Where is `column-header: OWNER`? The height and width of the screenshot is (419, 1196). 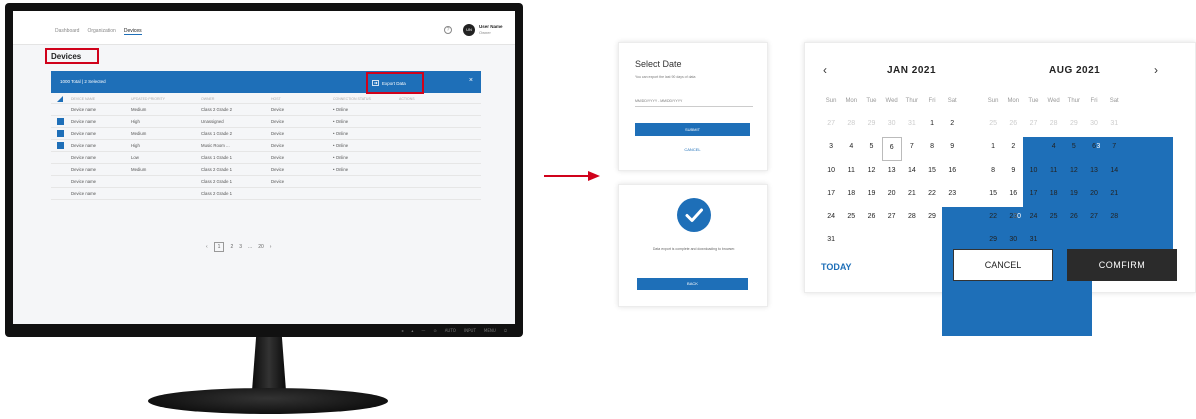
column-header: OWNER is located at coordinates (236, 99).